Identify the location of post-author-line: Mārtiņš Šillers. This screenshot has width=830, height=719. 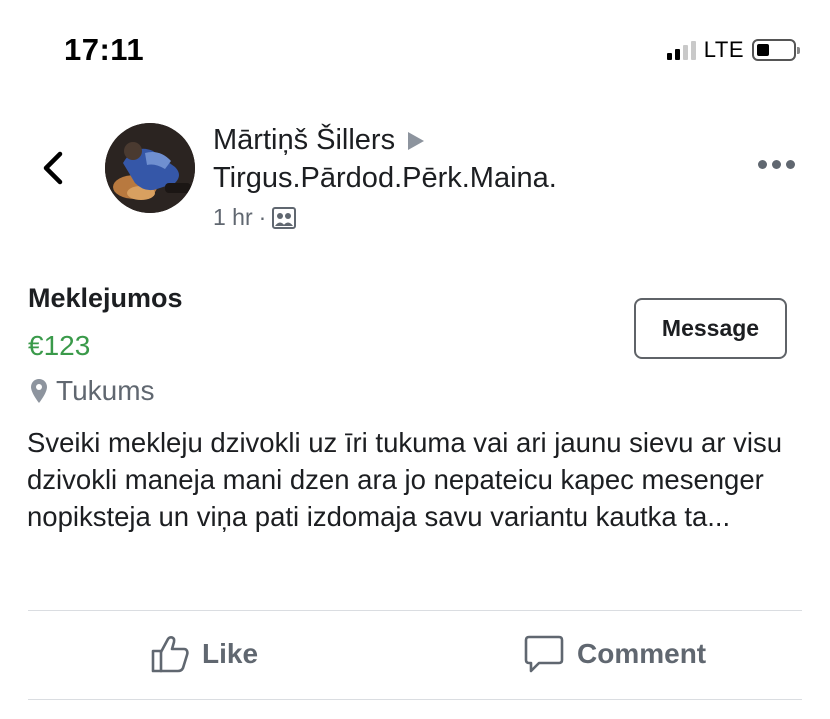
(319, 140).